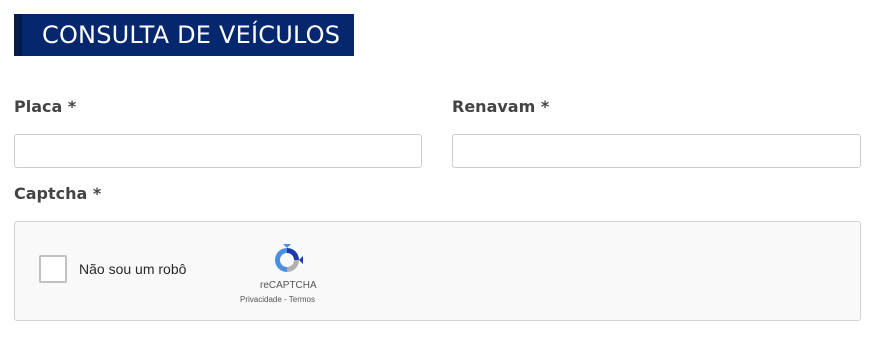 The width and height of the screenshot is (878, 350). I want to click on recaptcha-links: Privacidade - Termos, so click(277, 299).